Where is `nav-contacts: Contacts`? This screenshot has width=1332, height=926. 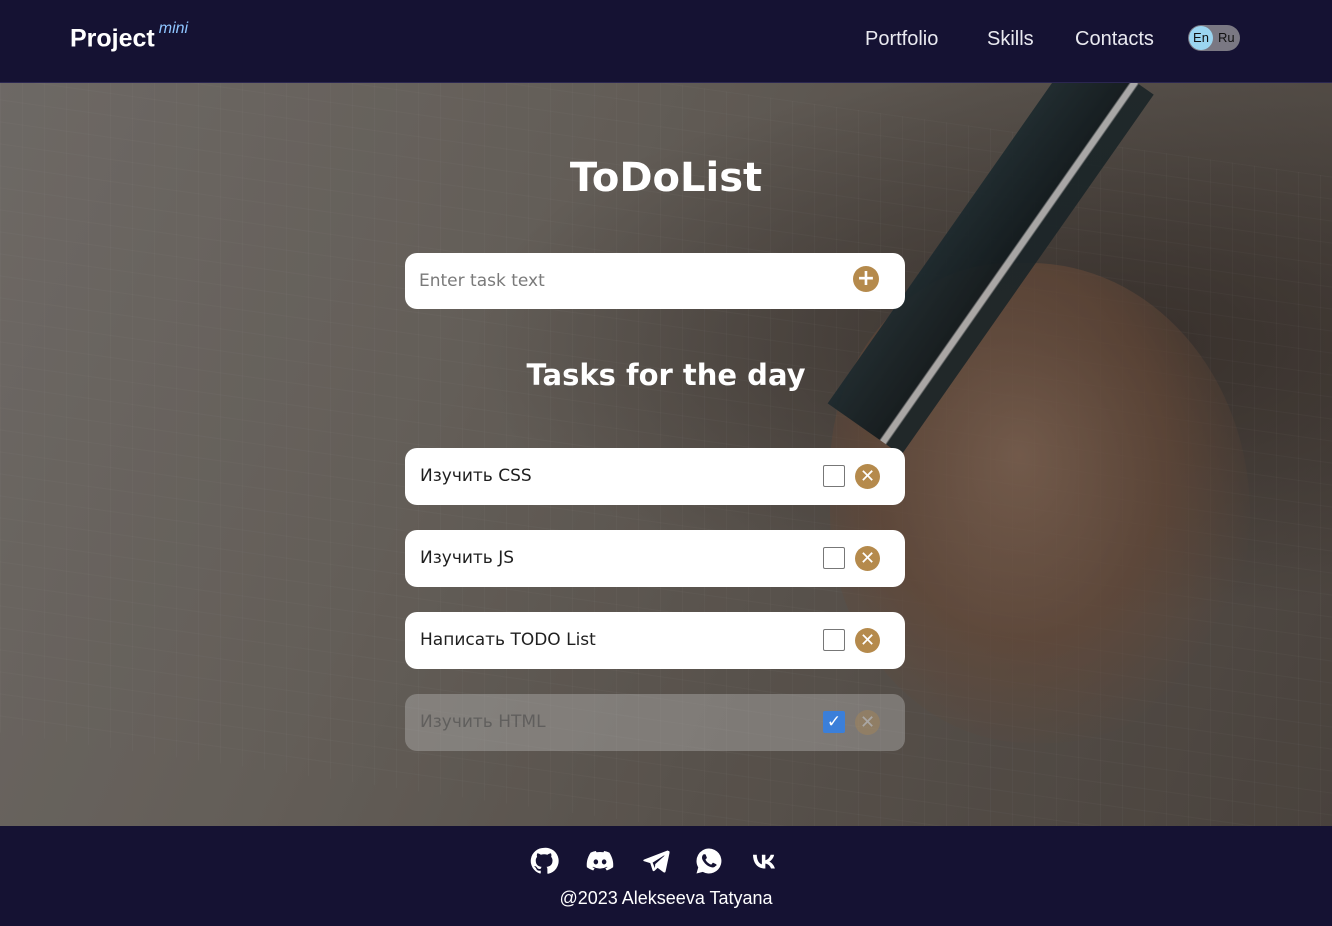 nav-contacts: Contacts is located at coordinates (1114, 39).